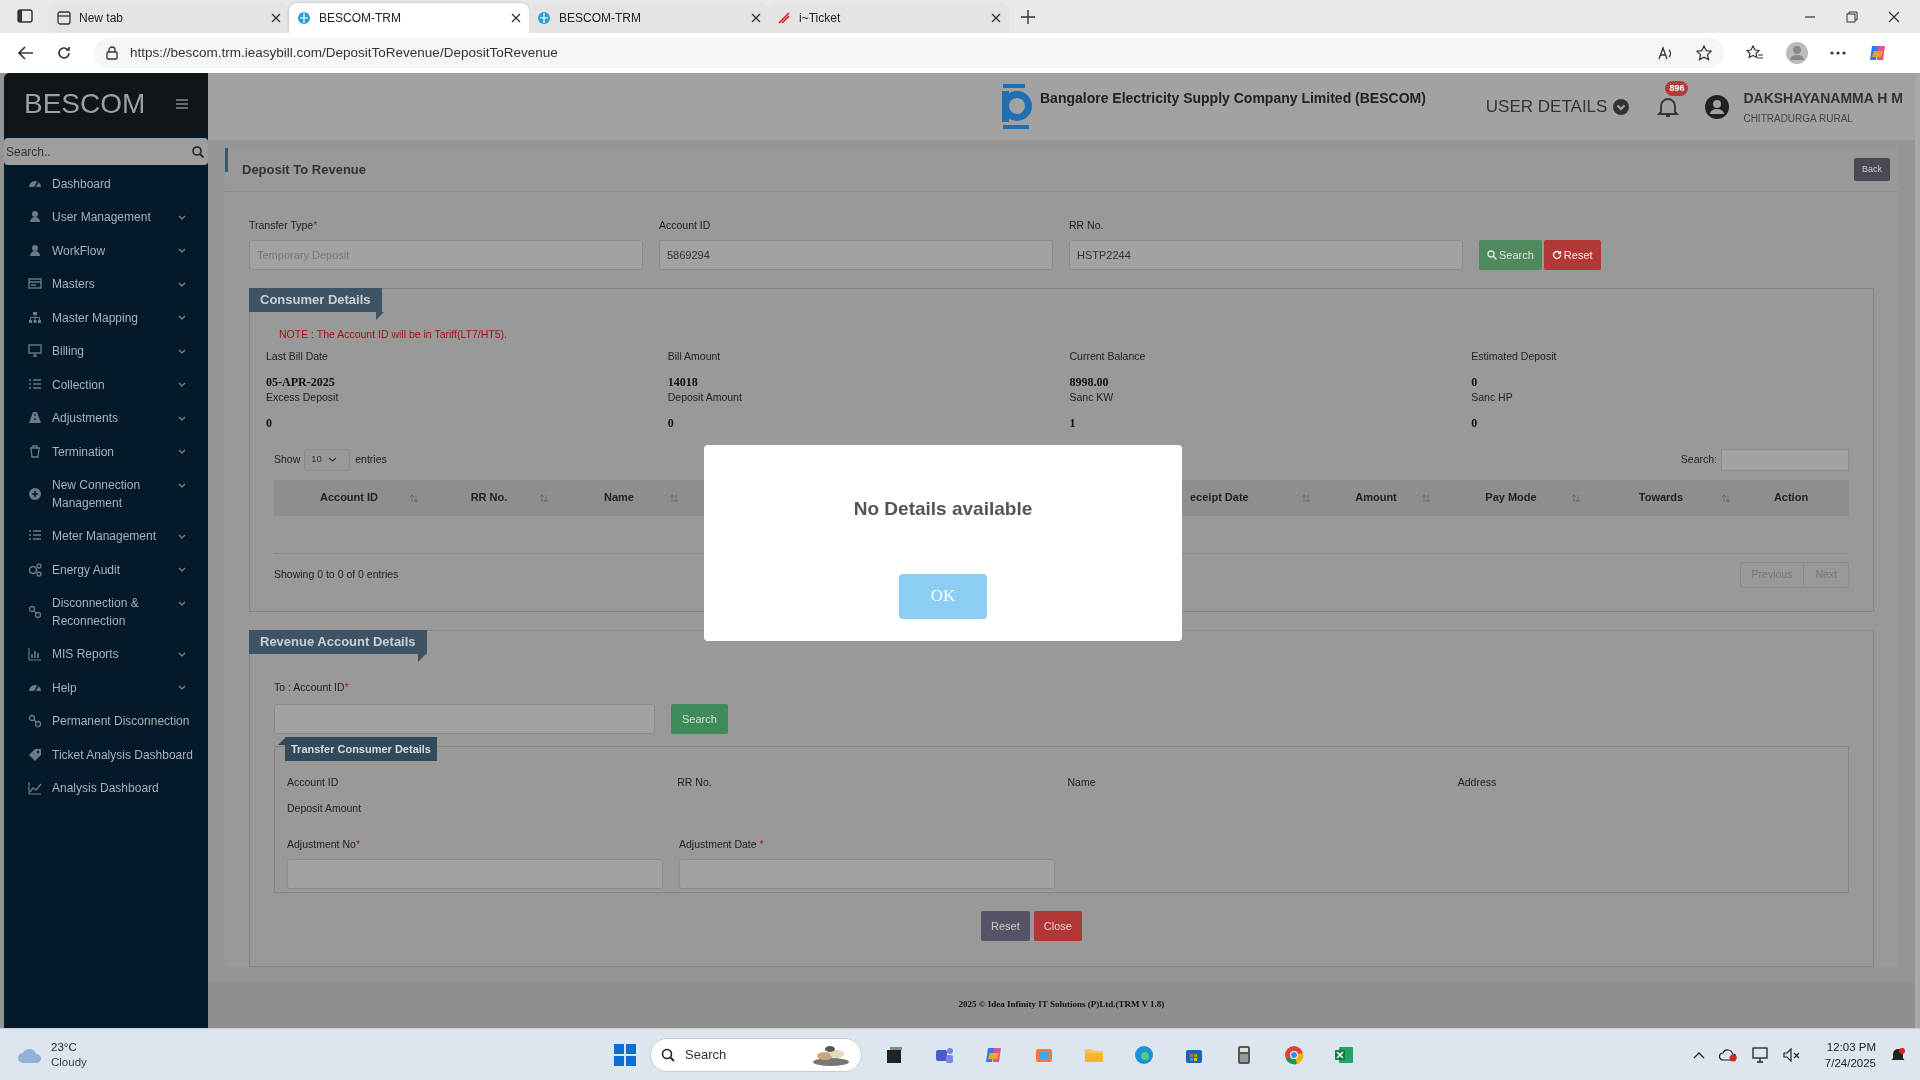 The width and height of the screenshot is (1920, 1080). I want to click on user-details-menu: USER DETAILS, so click(1557, 106).